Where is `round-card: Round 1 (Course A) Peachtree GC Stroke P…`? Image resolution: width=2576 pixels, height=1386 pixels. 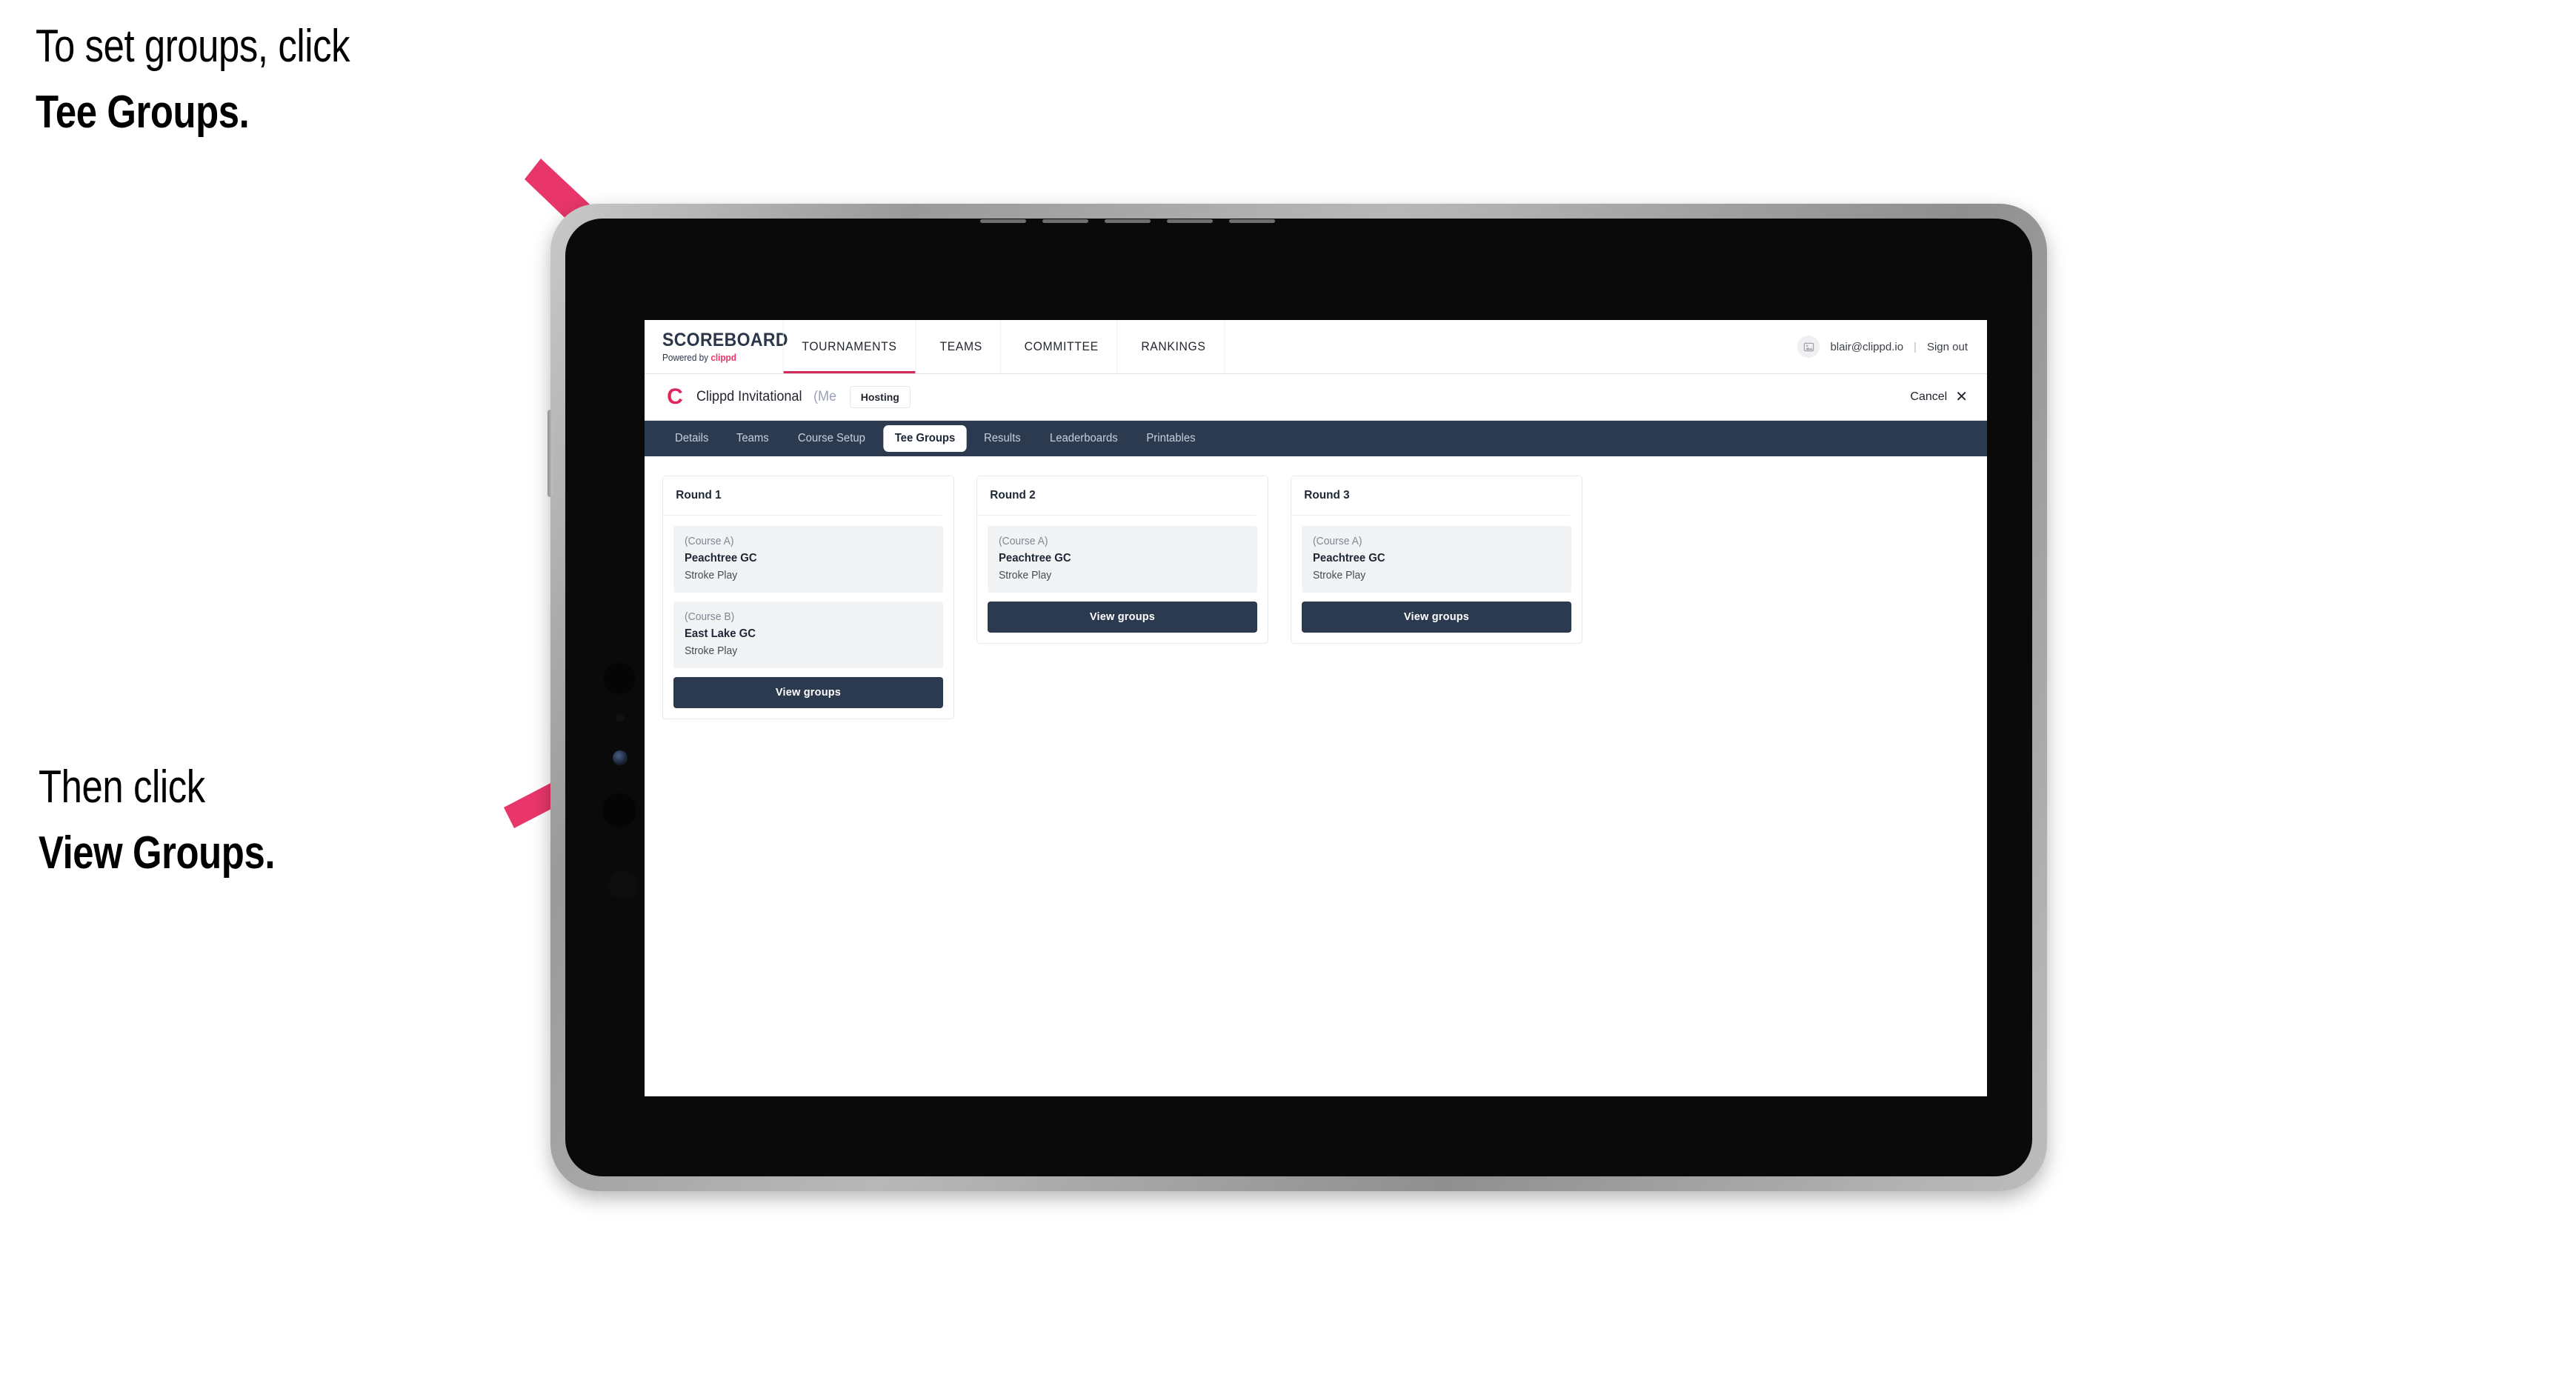 round-card: Round 1 (Course A) Peachtree GC Stroke P… is located at coordinates (808, 597).